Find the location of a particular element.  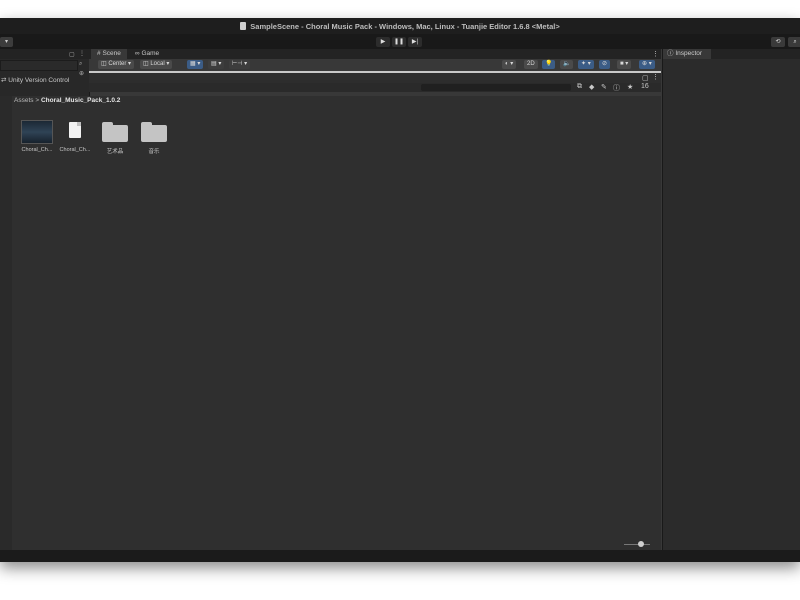

pivot-center-label: Center is located at coordinates (117, 64).